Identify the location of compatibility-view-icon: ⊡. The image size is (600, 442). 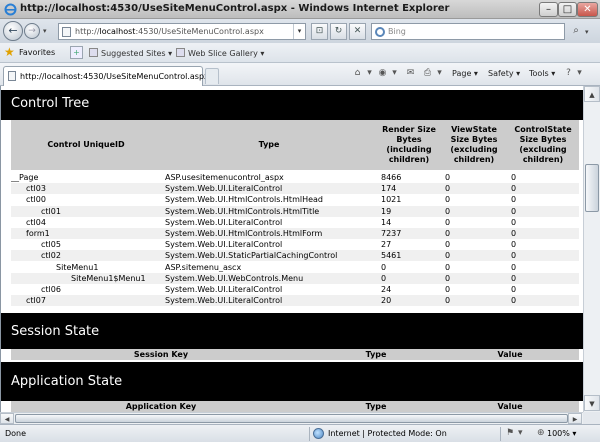
(319, 31).